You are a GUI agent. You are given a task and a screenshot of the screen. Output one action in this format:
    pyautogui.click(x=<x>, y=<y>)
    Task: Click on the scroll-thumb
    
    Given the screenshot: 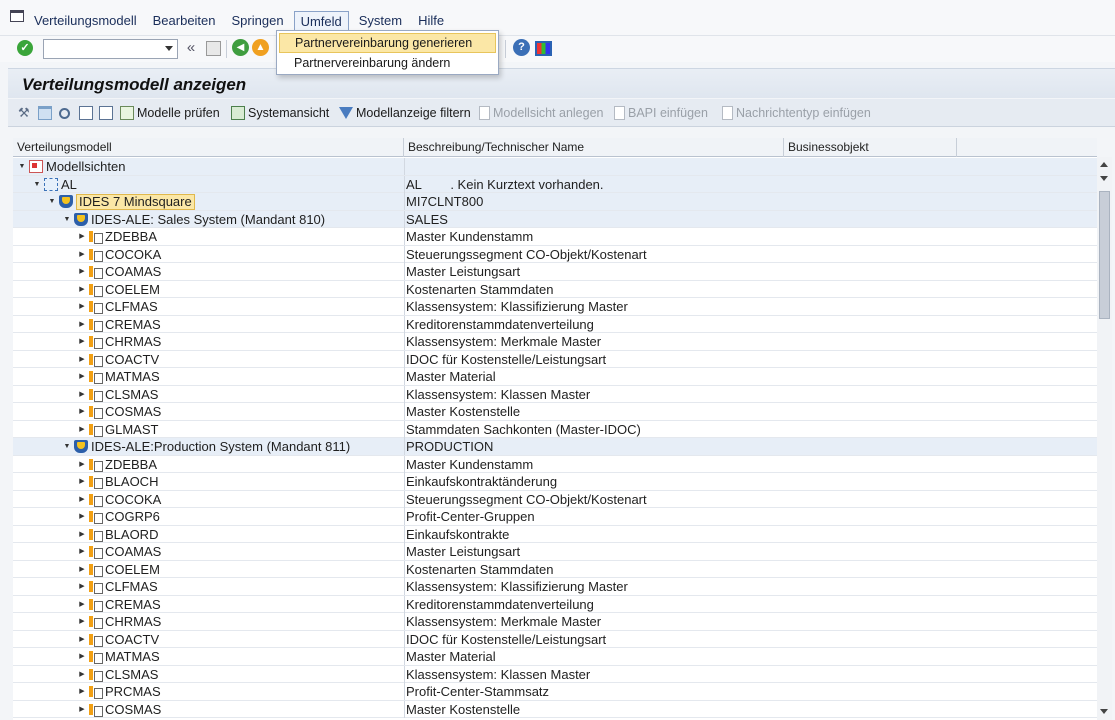 What is the action you would take?
    pyautogui.click(x=1104, y=255)
    